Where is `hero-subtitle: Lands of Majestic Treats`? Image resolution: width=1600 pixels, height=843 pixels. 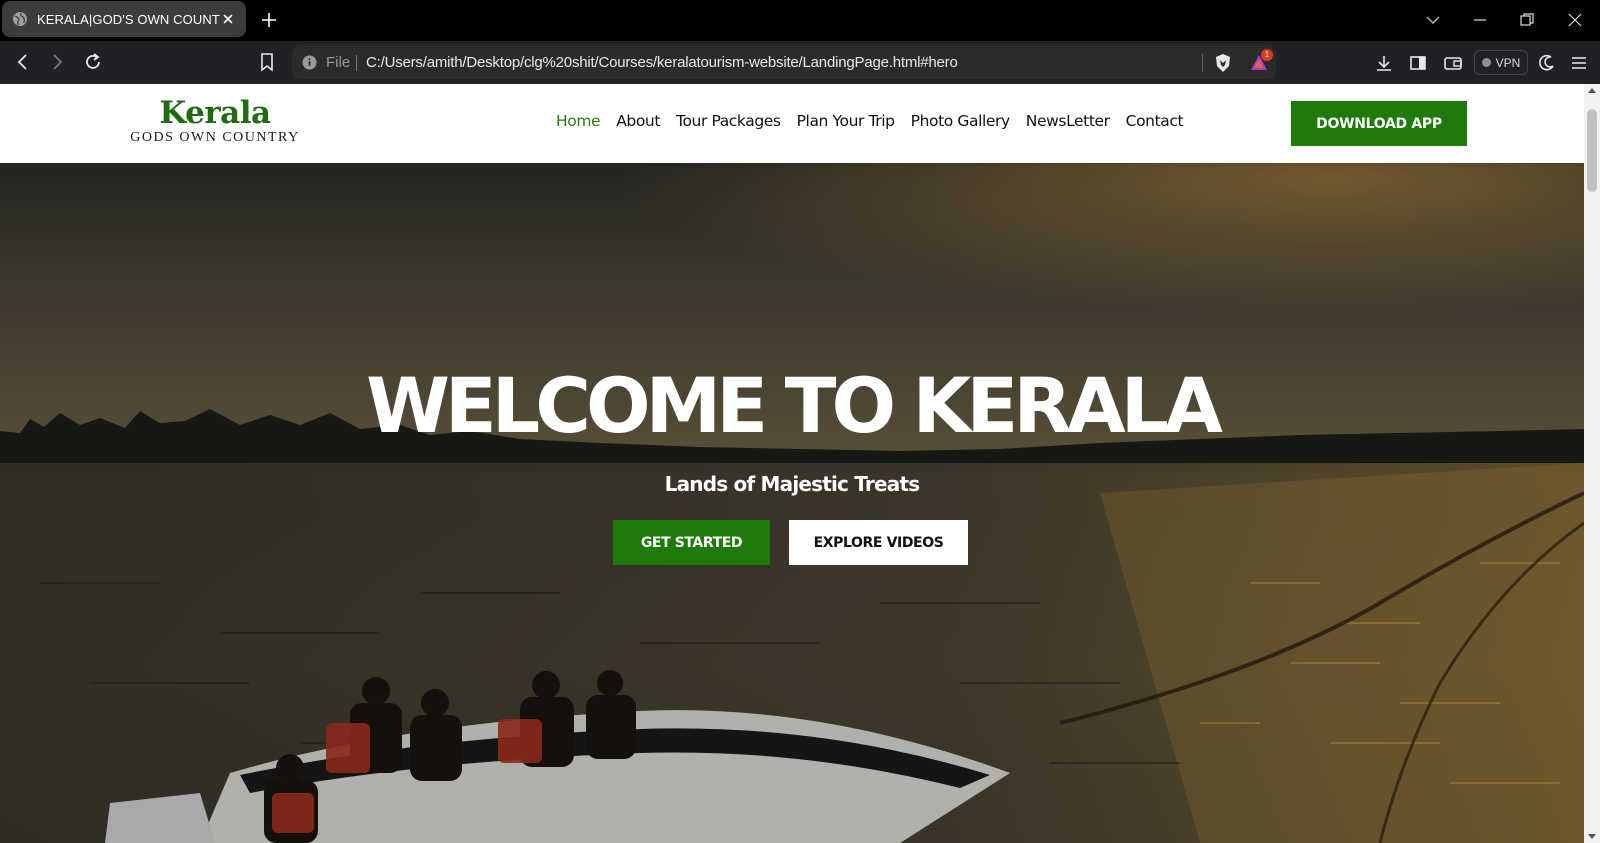 hero-subtitle: Lands of Majestic Treats is located at coordinates (792, 484).